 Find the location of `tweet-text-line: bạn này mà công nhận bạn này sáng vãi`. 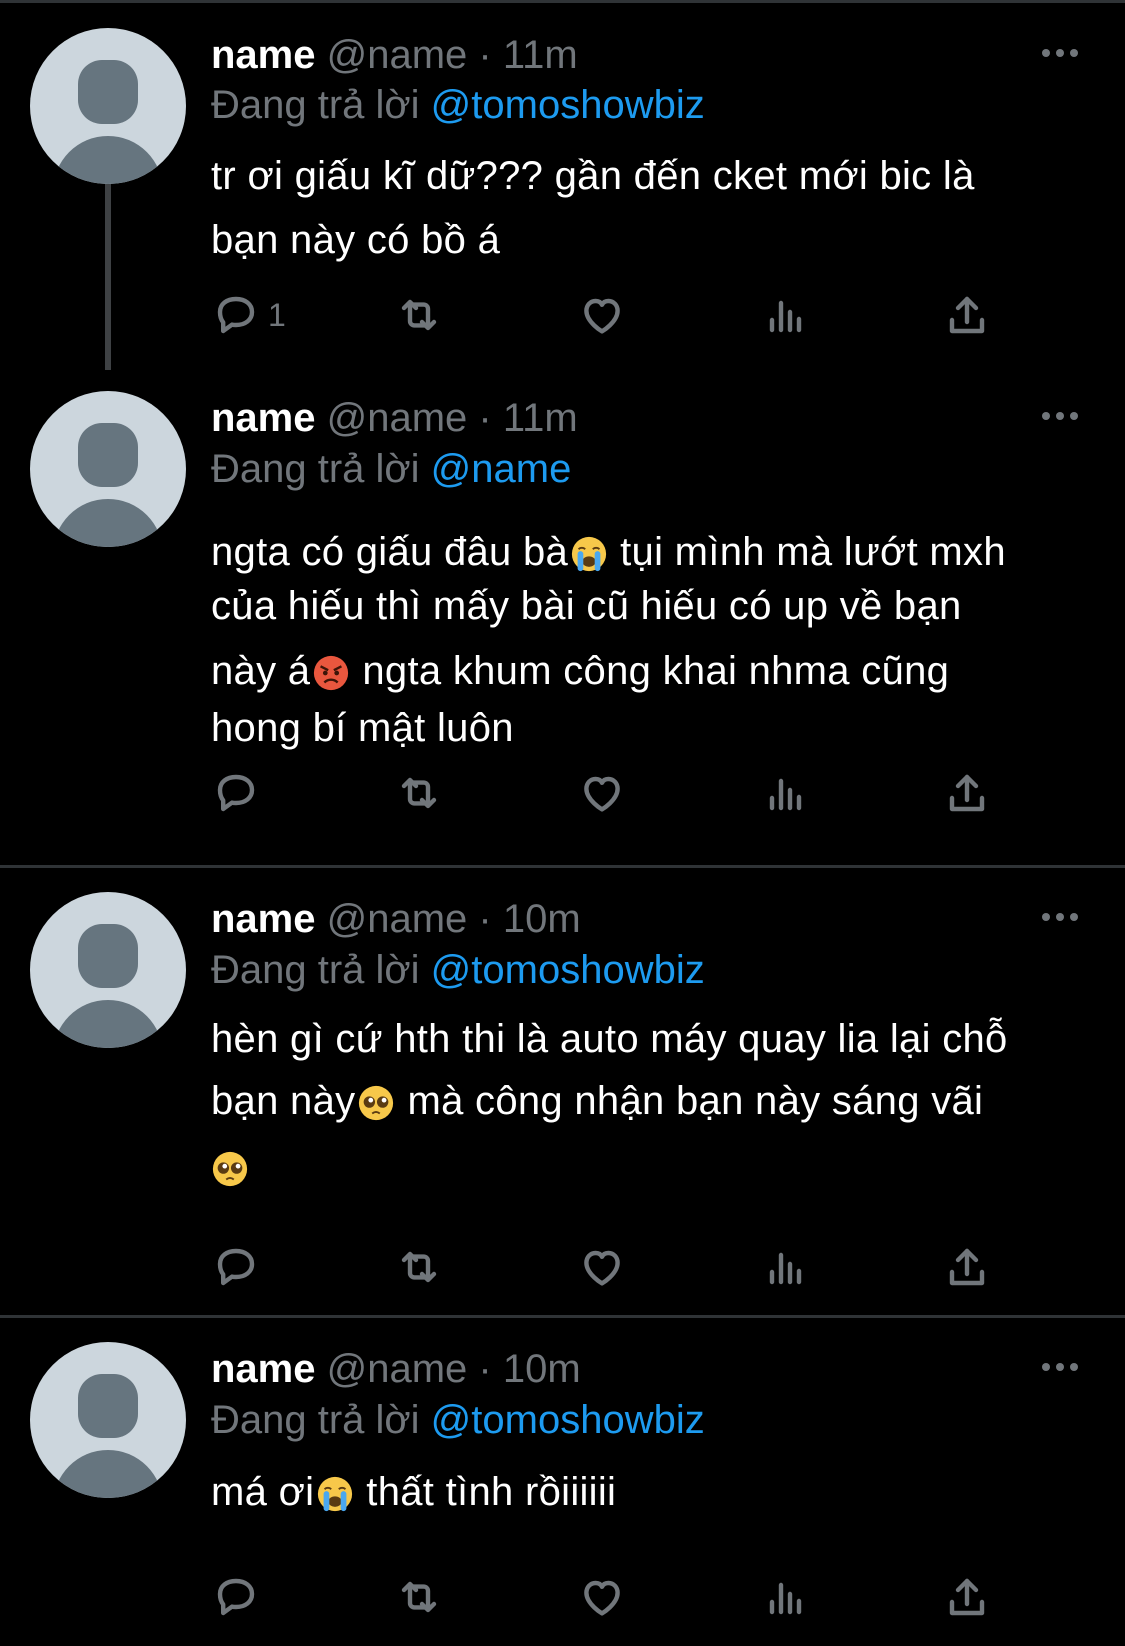

tweet-text-line: bạn này mà công nhận bạn này sáng vãi is located at coordinates (651, 1101).